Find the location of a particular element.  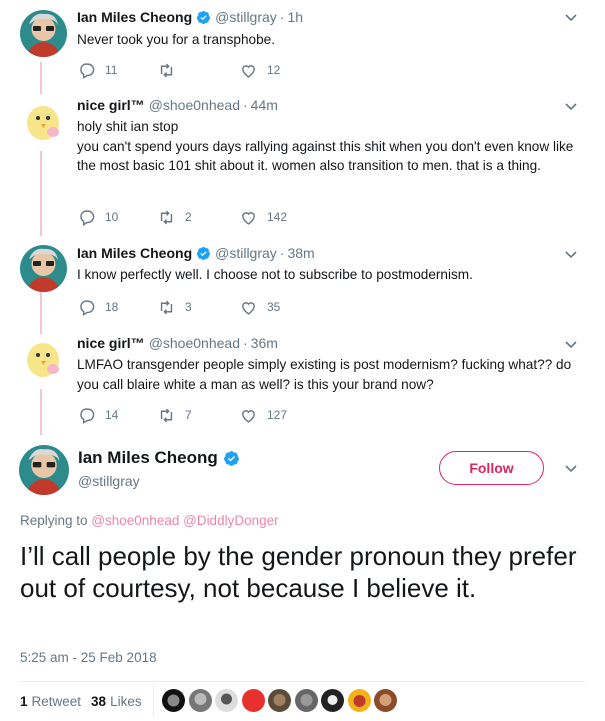

reply-count: 10 is located at coordinates (112, 217).